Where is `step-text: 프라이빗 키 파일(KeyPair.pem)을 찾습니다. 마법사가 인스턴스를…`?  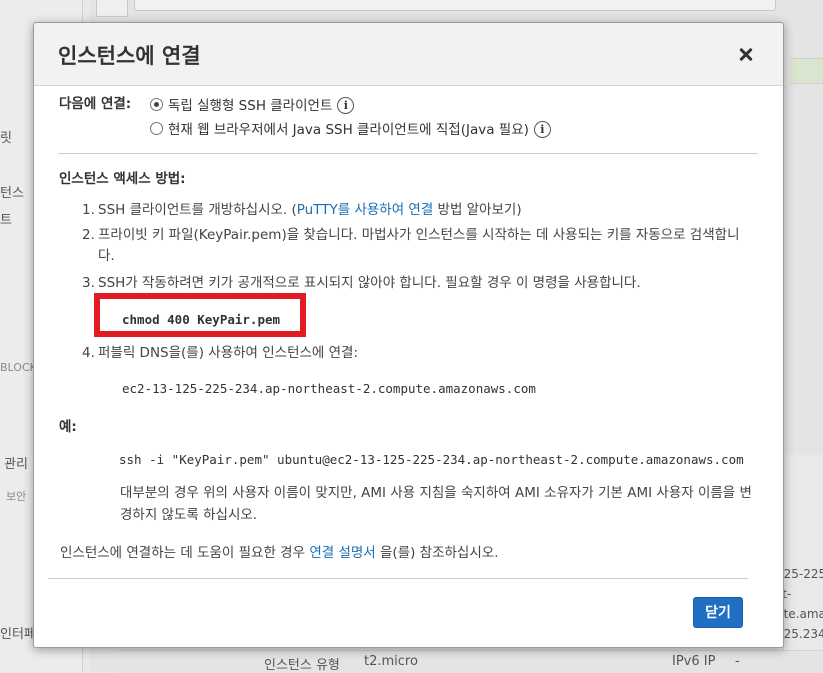
step-text: 프라이빗 키 파일(KeyPair.pem)을 찾습니다. 마법사가 인스턴스를… is located at coordinates (419, 245).